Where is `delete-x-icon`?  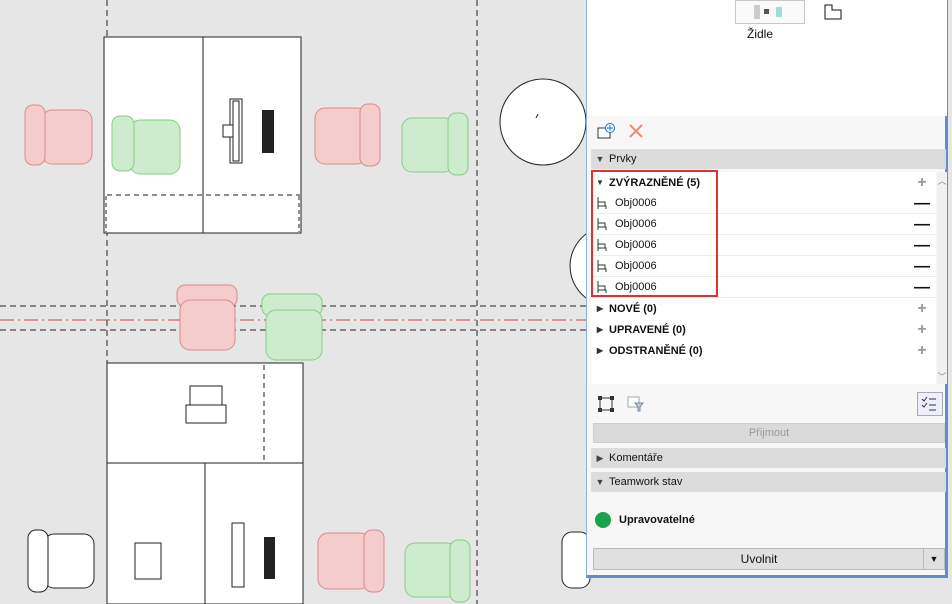
delete-x-icon is located at coordinates (636, 131).